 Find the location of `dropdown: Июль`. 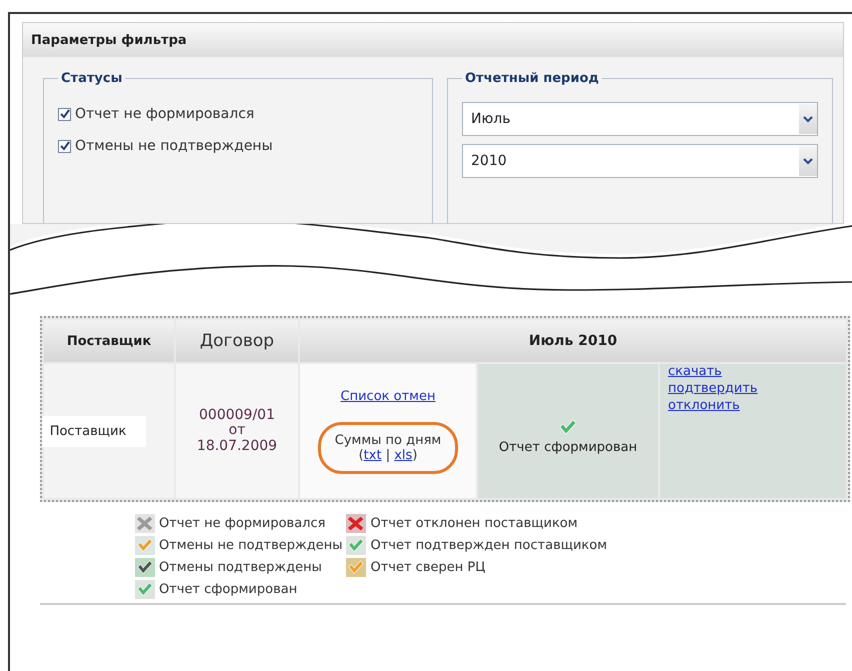

dropdown: Июль is located at coordinates (640, 119).